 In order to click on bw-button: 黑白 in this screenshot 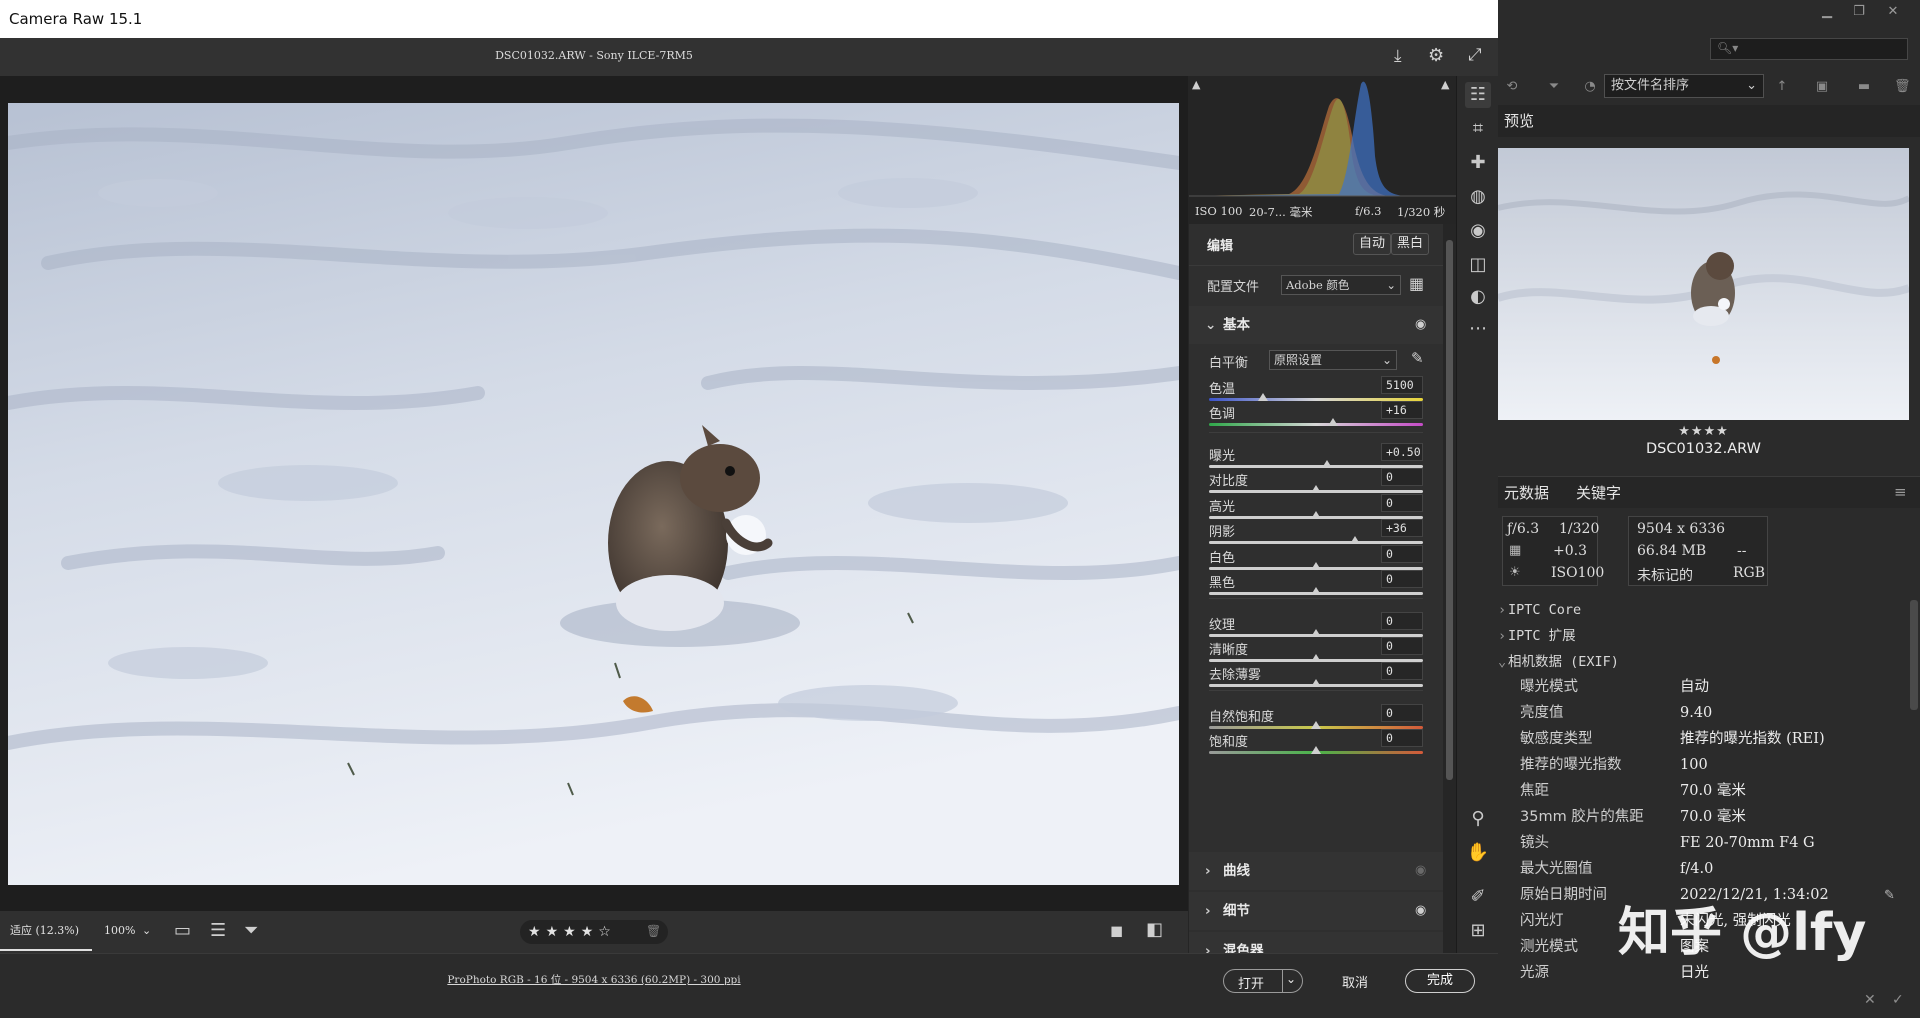, I will do `click(1410, 244)`.